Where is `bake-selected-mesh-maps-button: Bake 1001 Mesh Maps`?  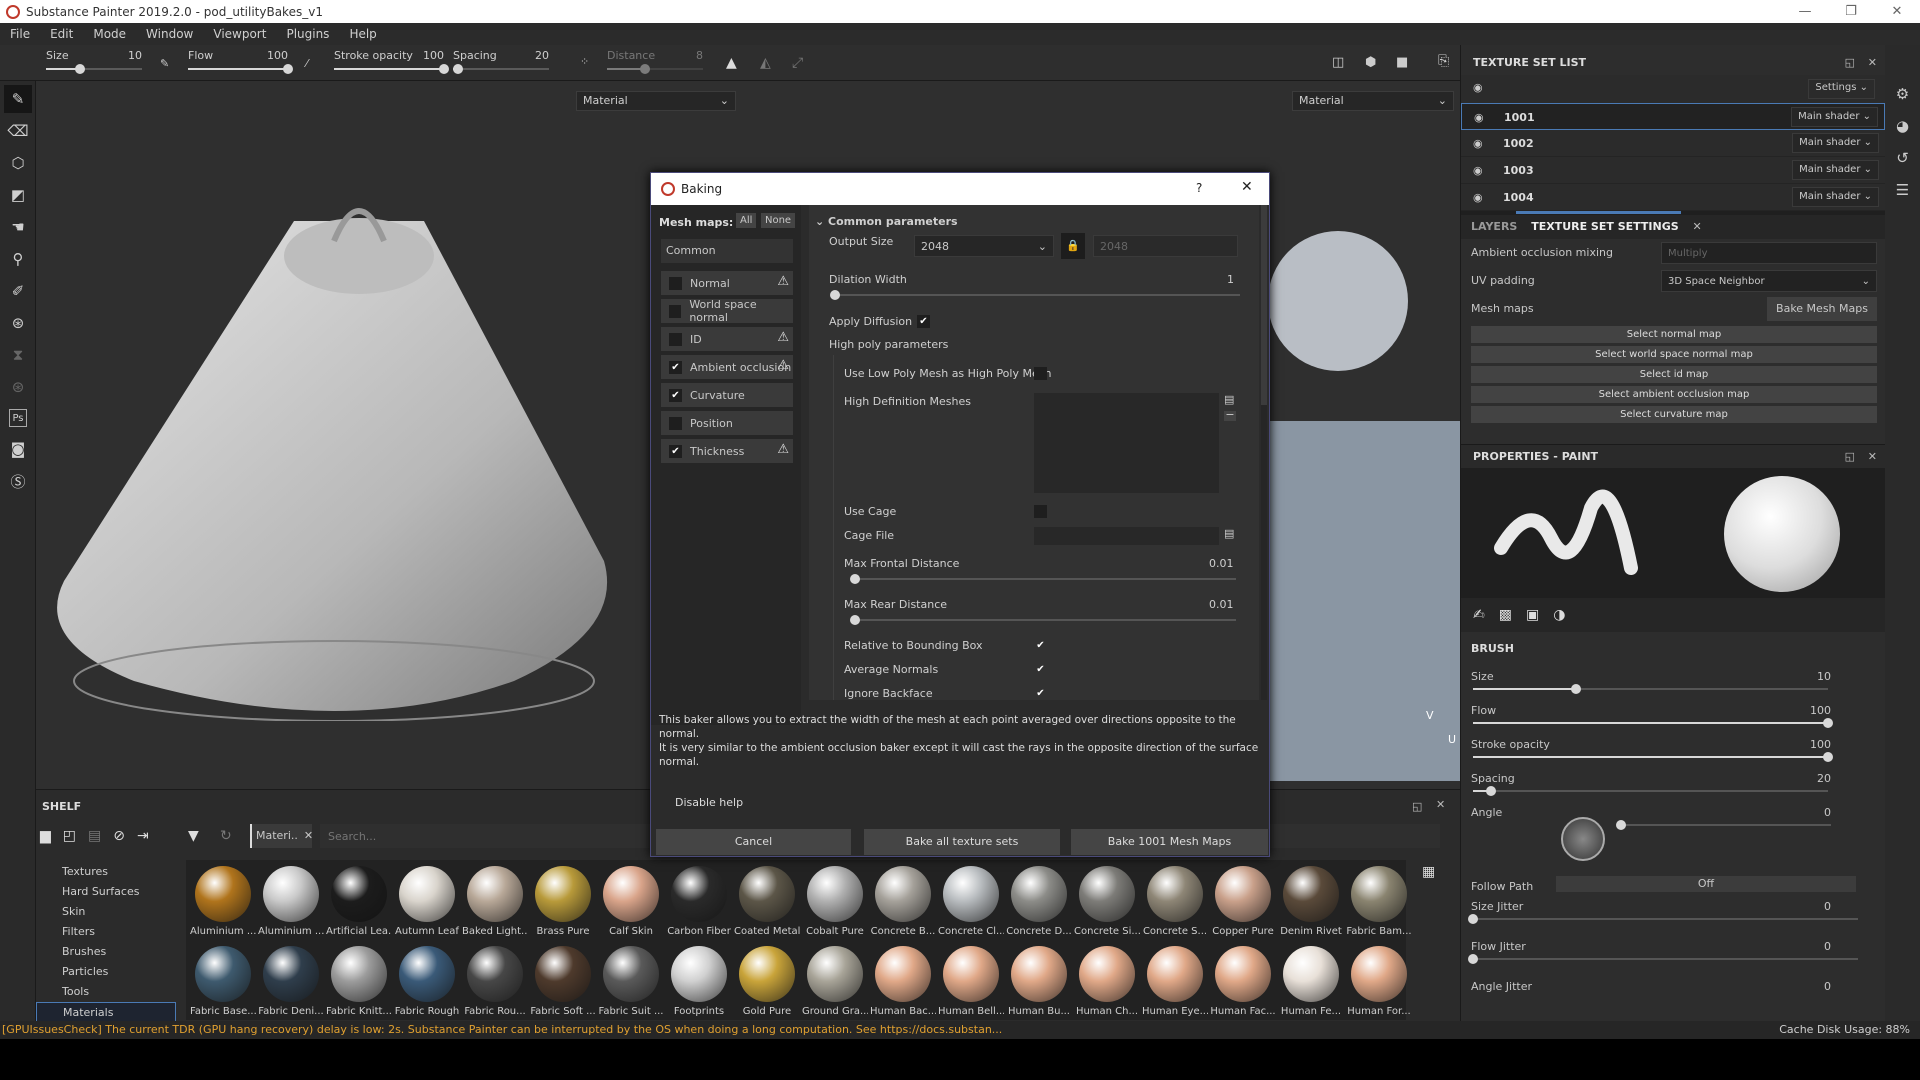
bake-selected-mesh-maps-button: Bake 1001 Mesh Maps is located at coordinates (1169, 842).